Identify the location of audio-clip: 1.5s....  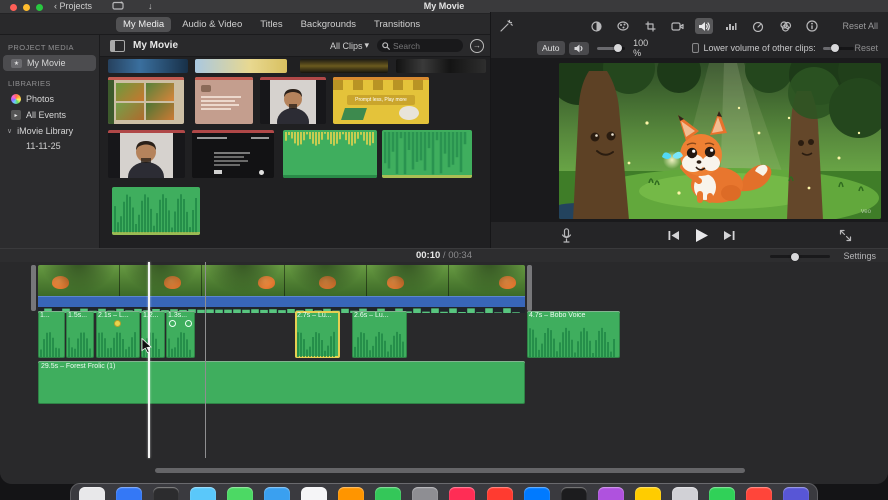
(80, 334).